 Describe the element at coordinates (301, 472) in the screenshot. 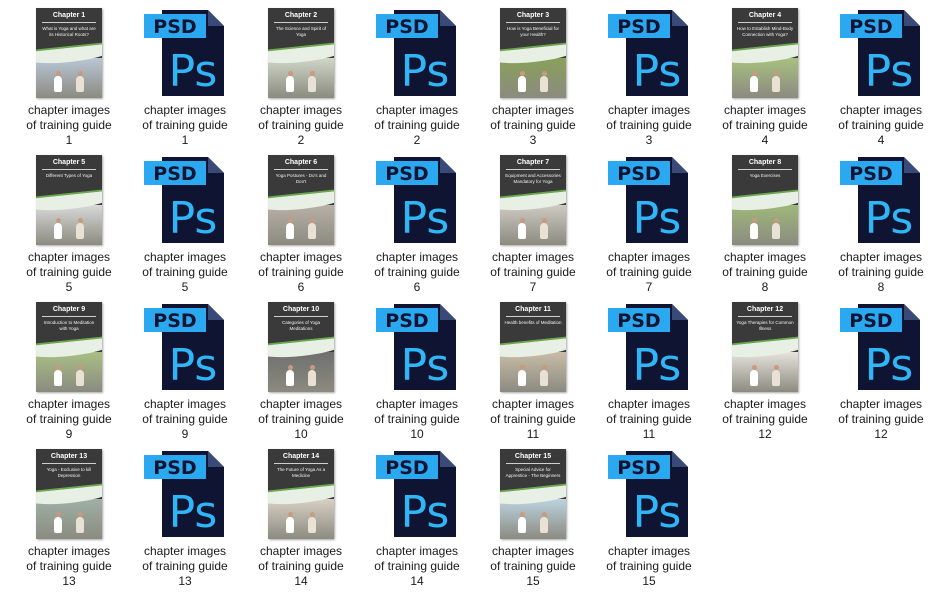

I see `cover-title: The Future of Yoga As a Medicine` at that location.